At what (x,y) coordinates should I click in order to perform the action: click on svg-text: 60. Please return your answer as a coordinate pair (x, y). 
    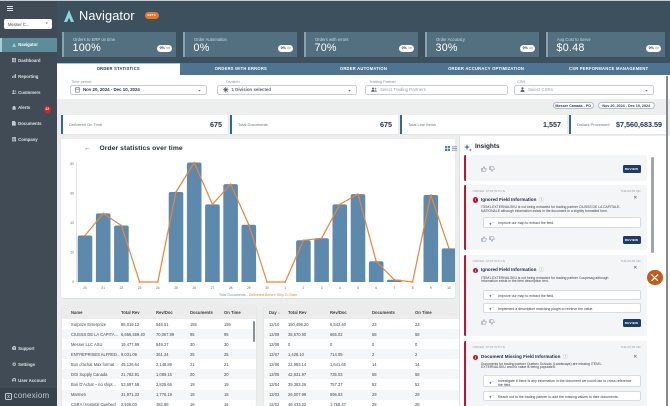
    Looking at the image, I should click on (72, 194).